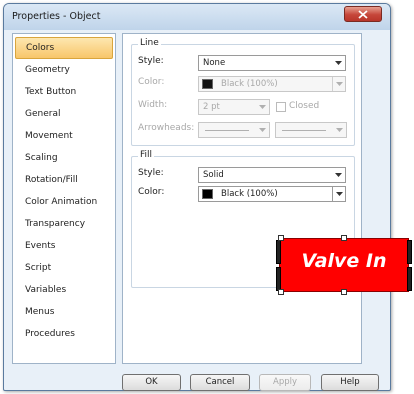 The width and height of the screenshot is (414, 394). What do you see at coordinates (197, 17) in the screenshot?
I see `title-bar: Properties - Object` at bounding box center [197, 17].